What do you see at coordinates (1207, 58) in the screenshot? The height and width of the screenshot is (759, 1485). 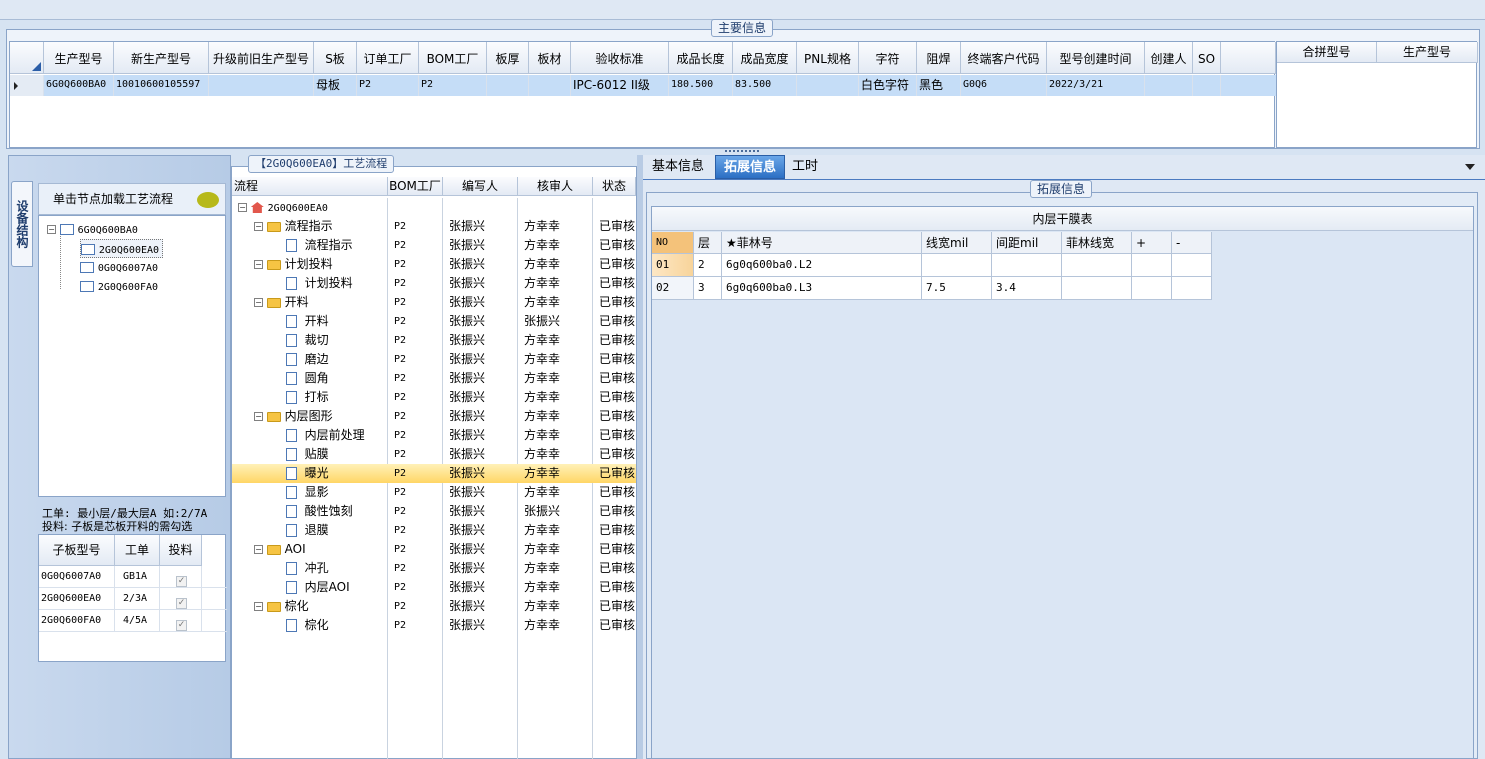 I see `main-col-header: SO` at bounding box center [1207, 58].